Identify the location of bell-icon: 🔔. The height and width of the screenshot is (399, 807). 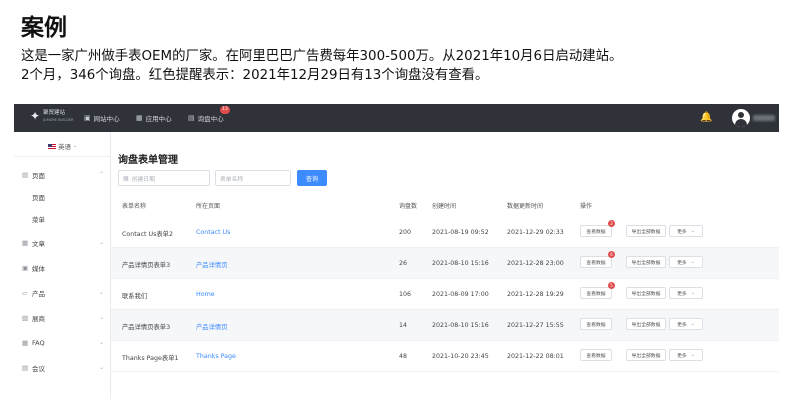
(706, 118).